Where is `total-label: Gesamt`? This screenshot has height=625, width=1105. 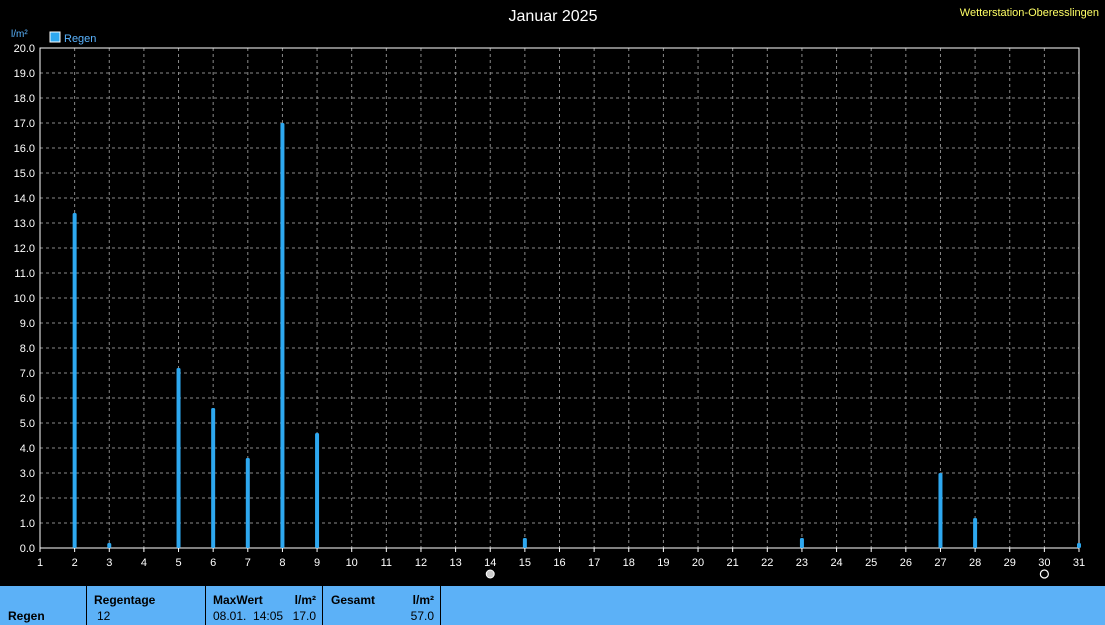 total-label: Gesamt is located at coordinates (353, 600).